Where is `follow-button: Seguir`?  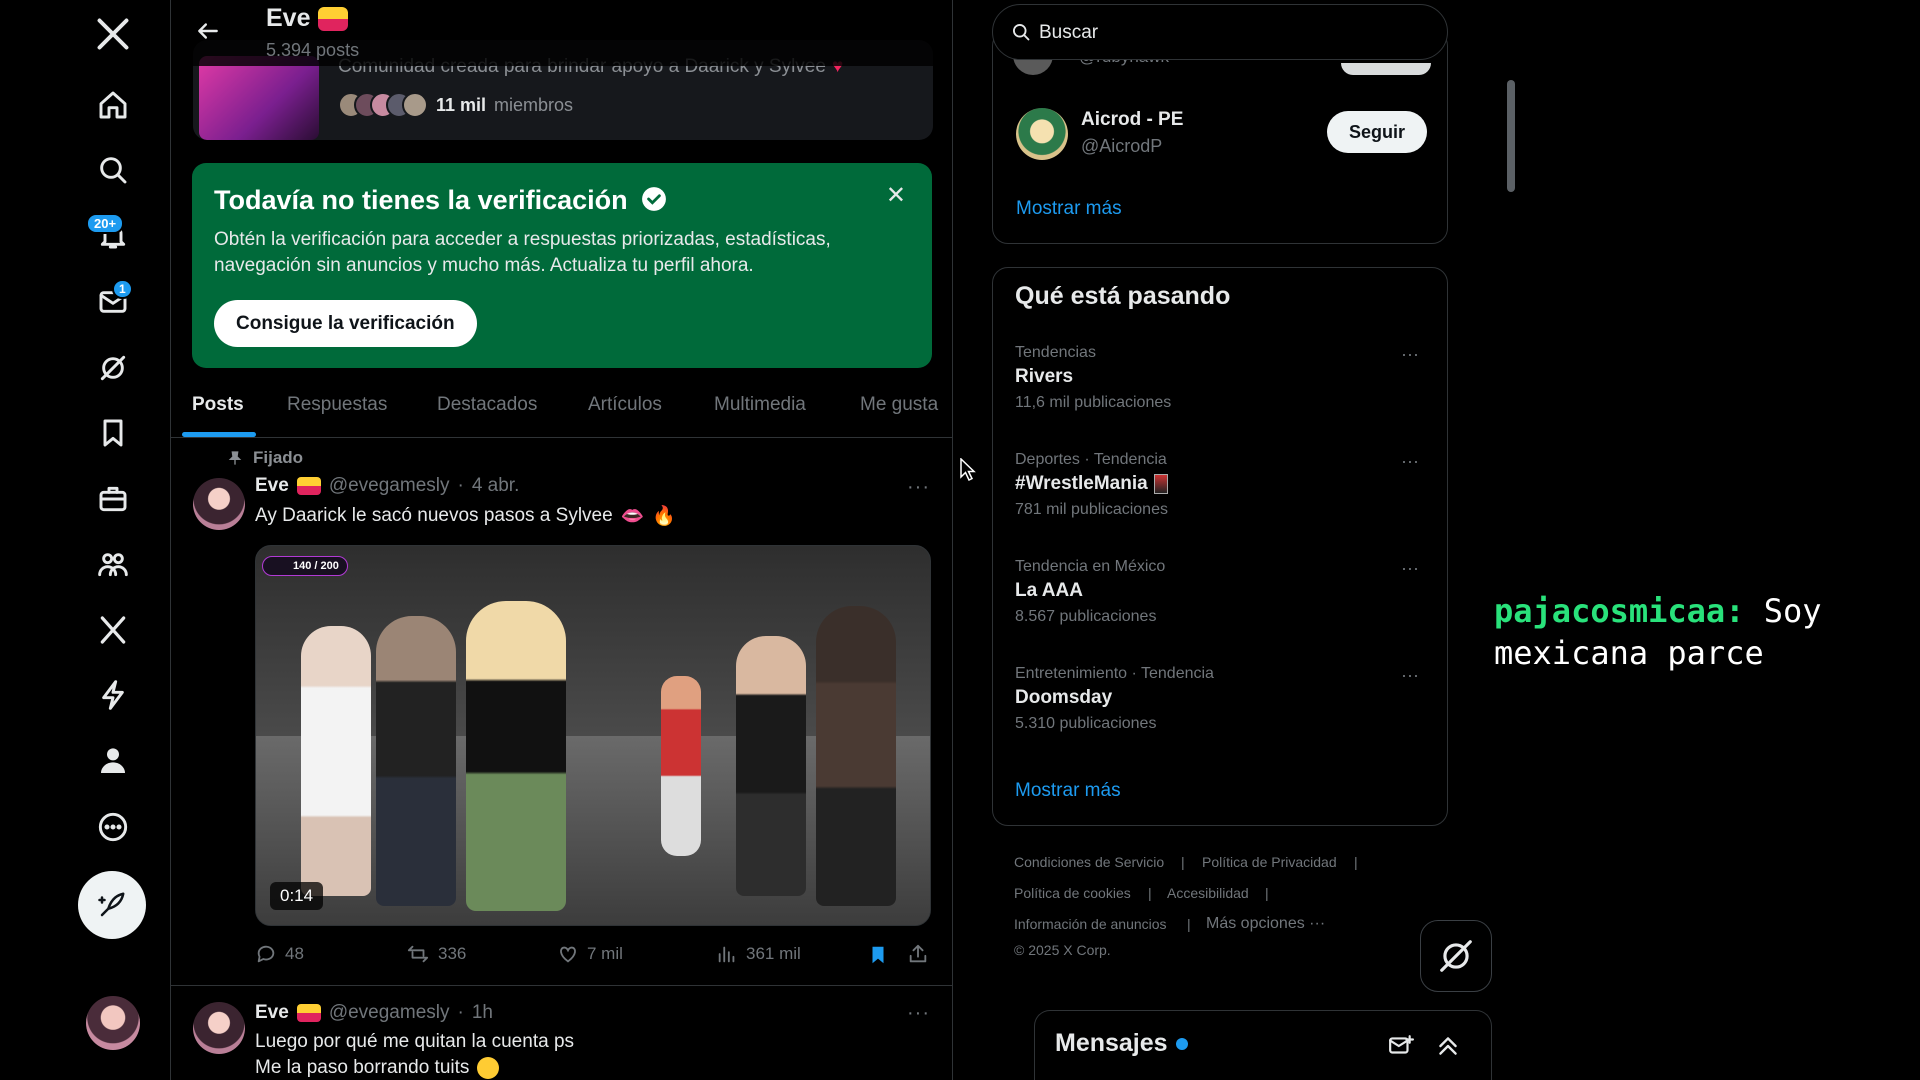 follow-button: Seguir is located at coordinates (1376, 132).